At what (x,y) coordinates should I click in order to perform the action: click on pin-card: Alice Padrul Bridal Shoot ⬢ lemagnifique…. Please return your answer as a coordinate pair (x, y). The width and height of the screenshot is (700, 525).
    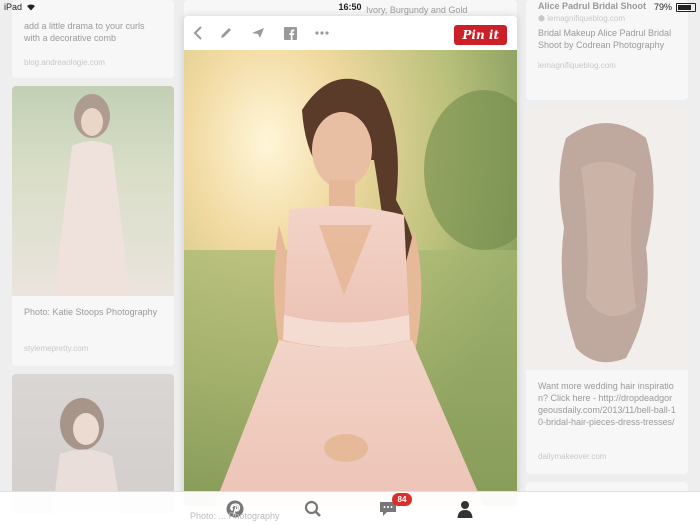
    Looking at the image, I should click on (607, 50).